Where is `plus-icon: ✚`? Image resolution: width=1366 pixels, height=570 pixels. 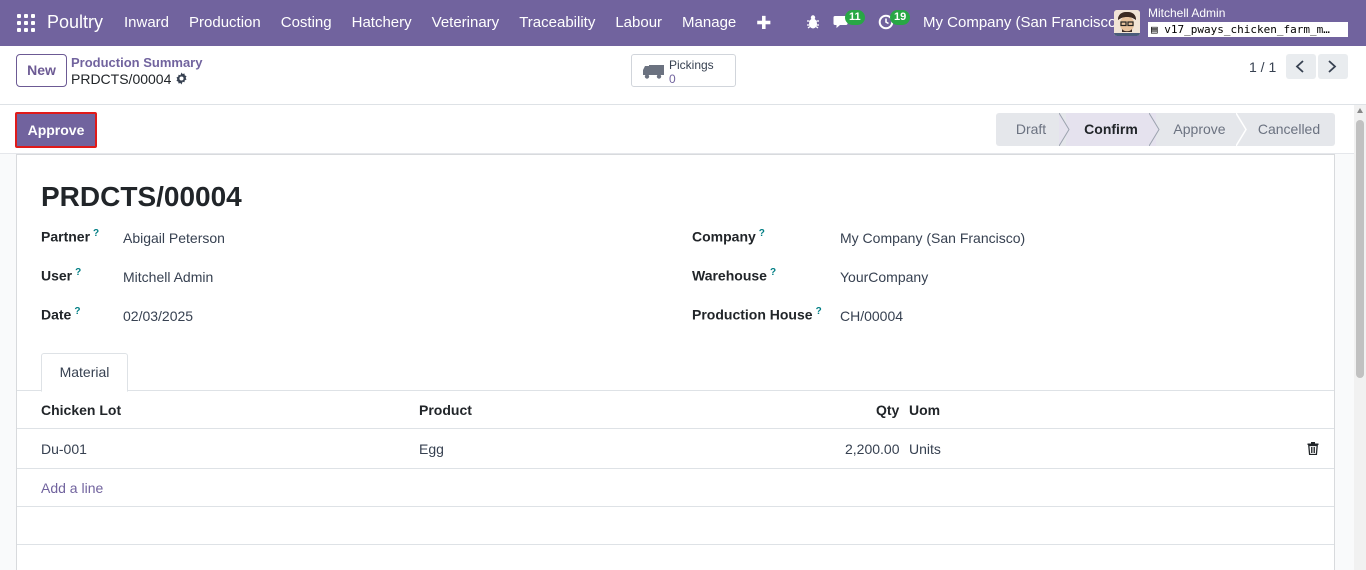 plus-icon: ✚ is located at coordinates (763, 23).